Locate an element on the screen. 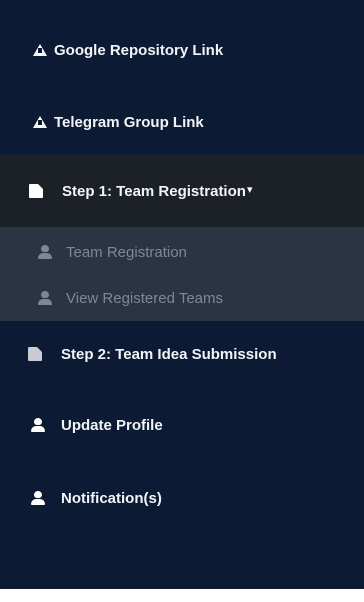 The width and height of the screenshot is (364, 602). submenu-item-label: Team Registration is located at coordinates (126, 252).